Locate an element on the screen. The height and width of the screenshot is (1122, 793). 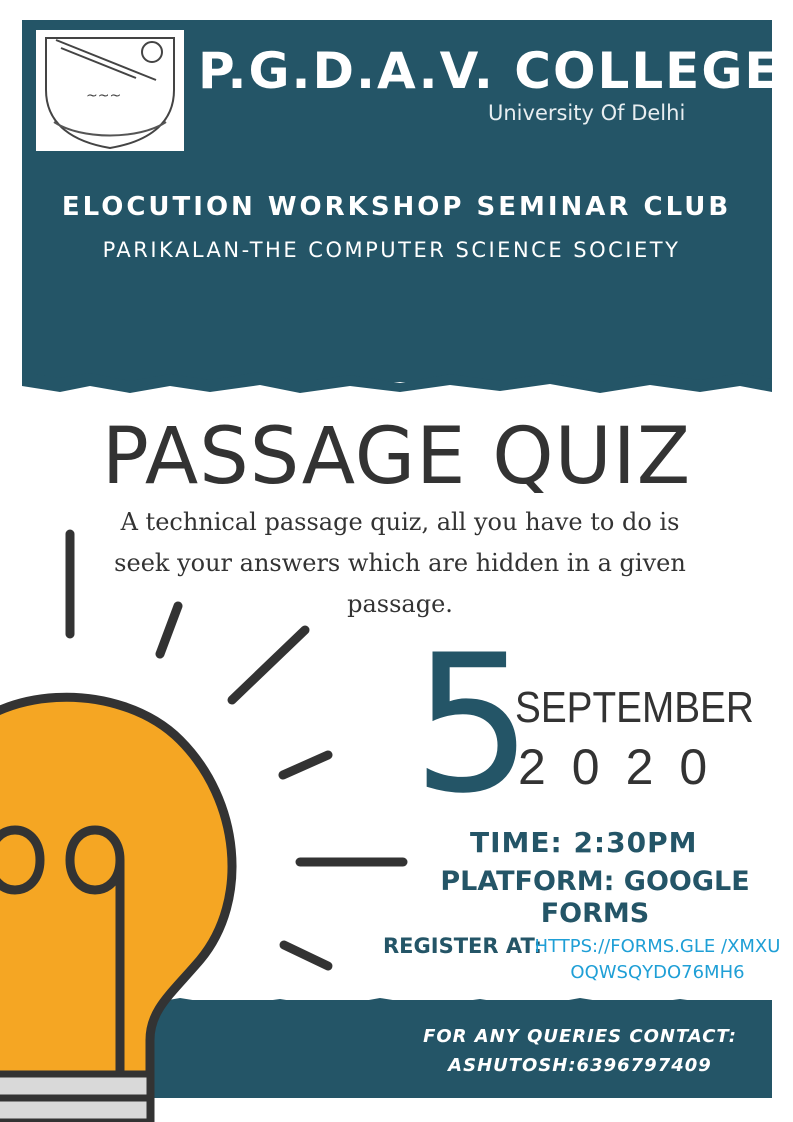
university-name: University Of Delhi is located at coordinates (587, 113).